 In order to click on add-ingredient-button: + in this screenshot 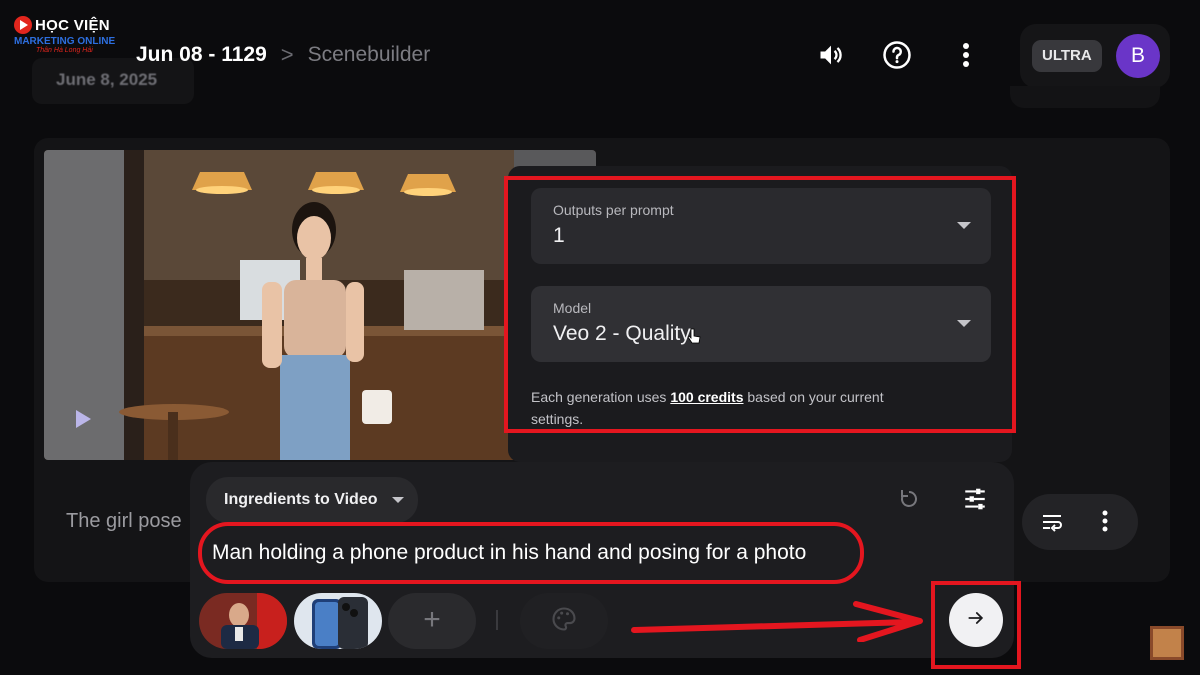, I will do `click(432, 621)`.